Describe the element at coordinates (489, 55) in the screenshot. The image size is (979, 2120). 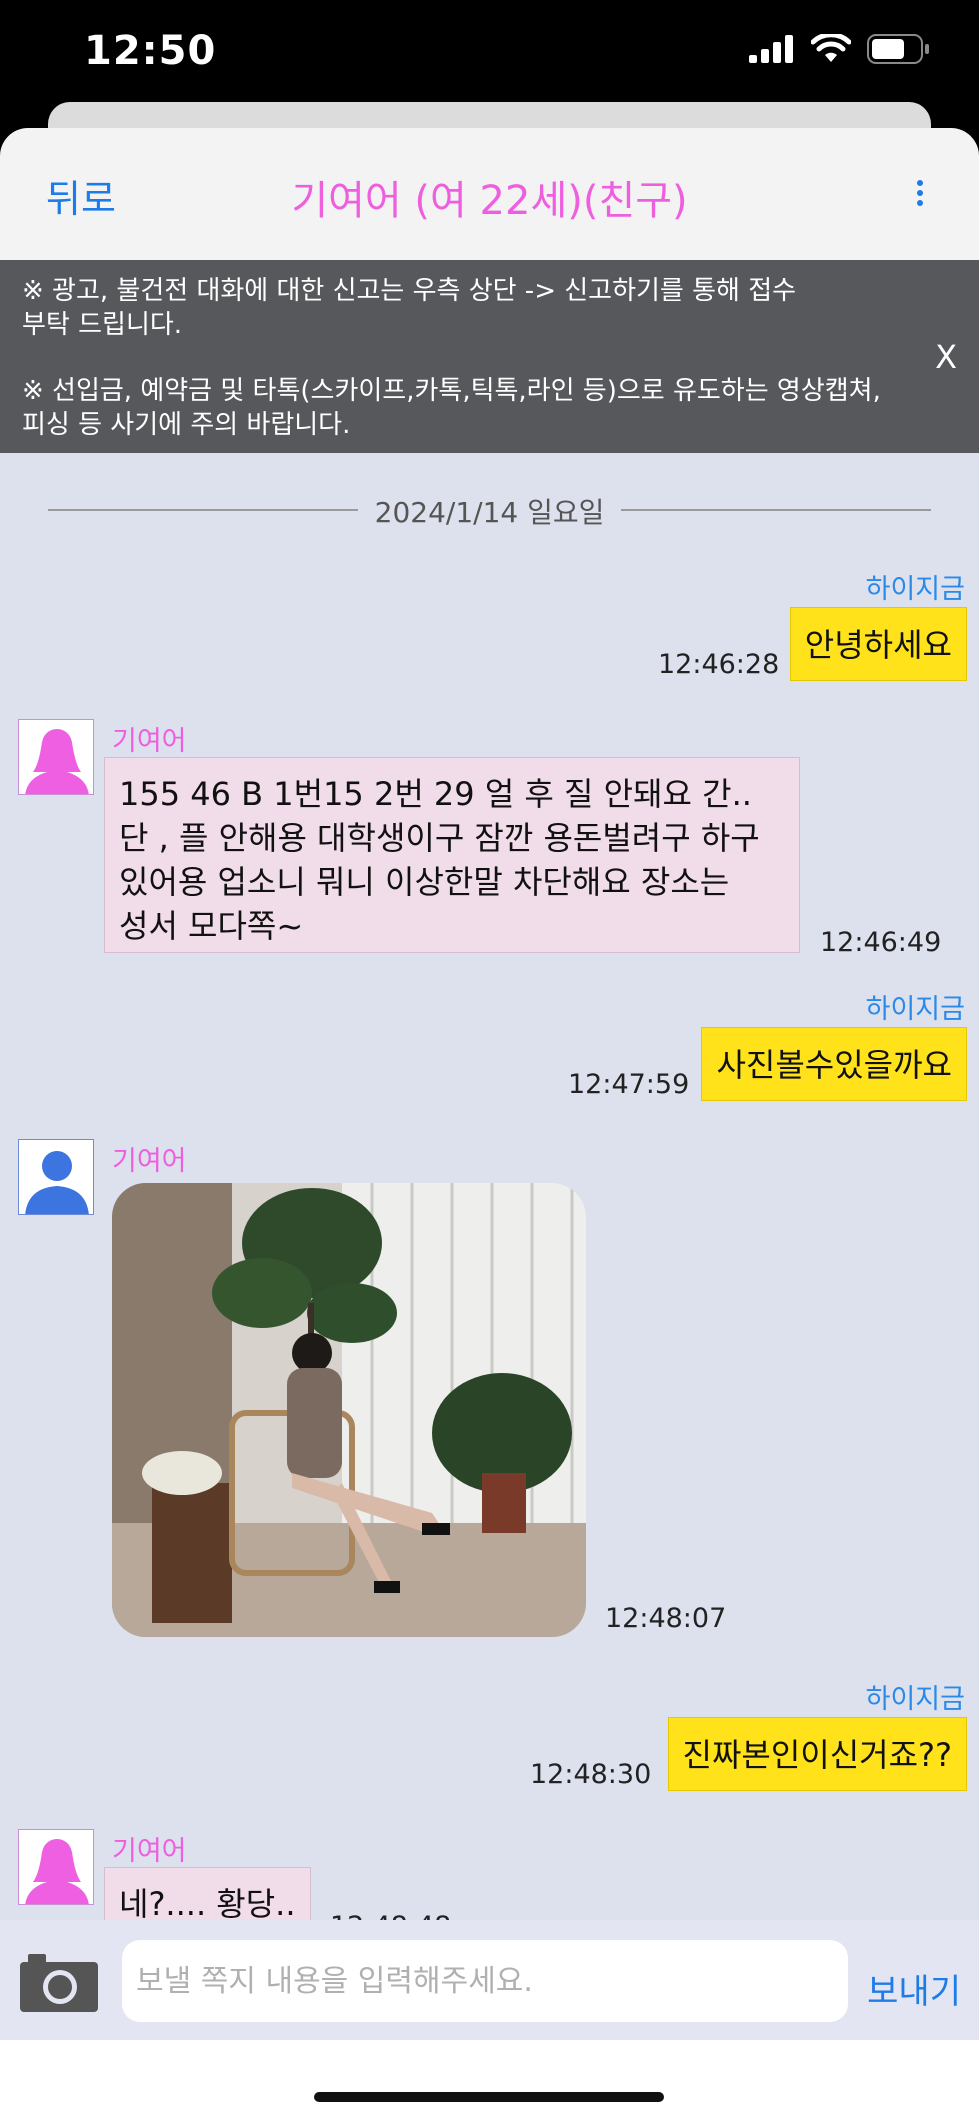
I see `status-bar: 12:50` at that location.